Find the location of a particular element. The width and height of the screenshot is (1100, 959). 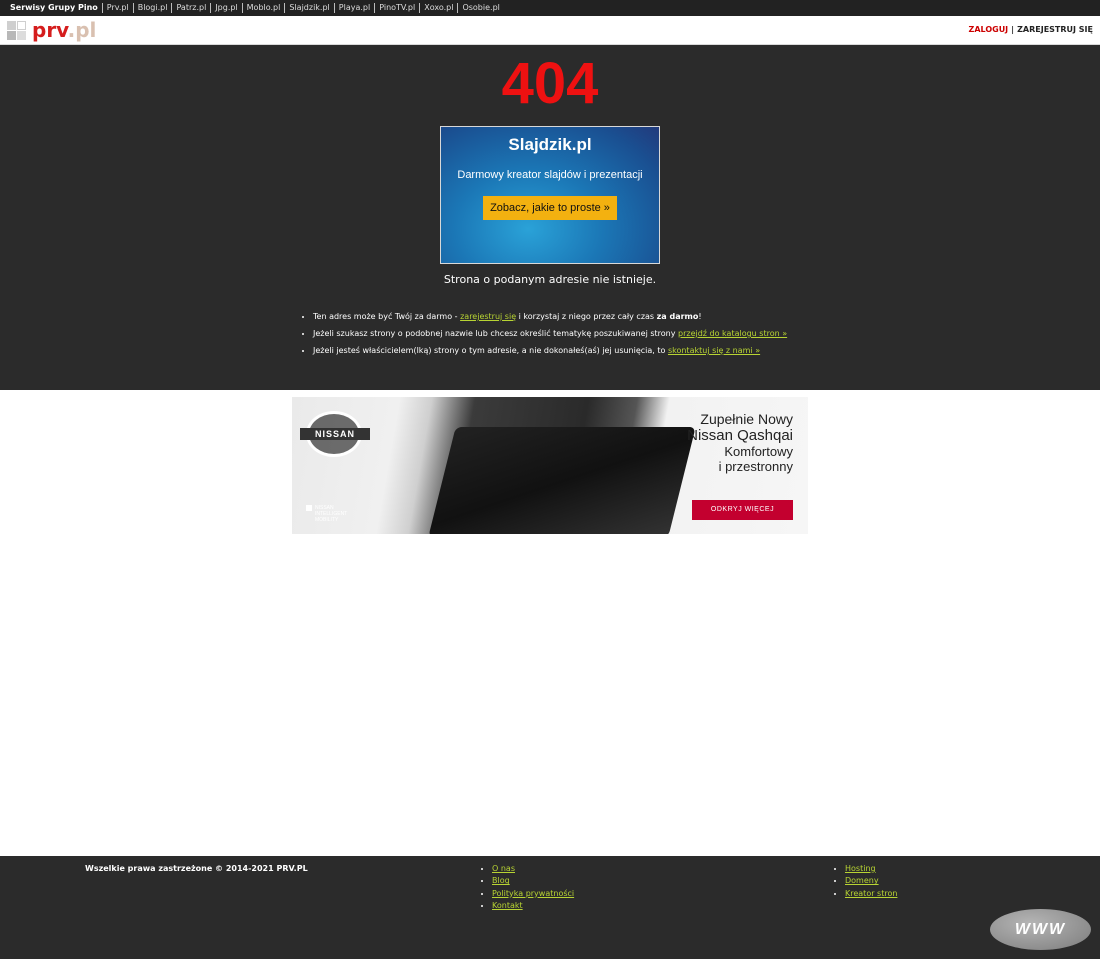

footer-link-site-builder: Kreator stron is located at coordinates (871, 893).